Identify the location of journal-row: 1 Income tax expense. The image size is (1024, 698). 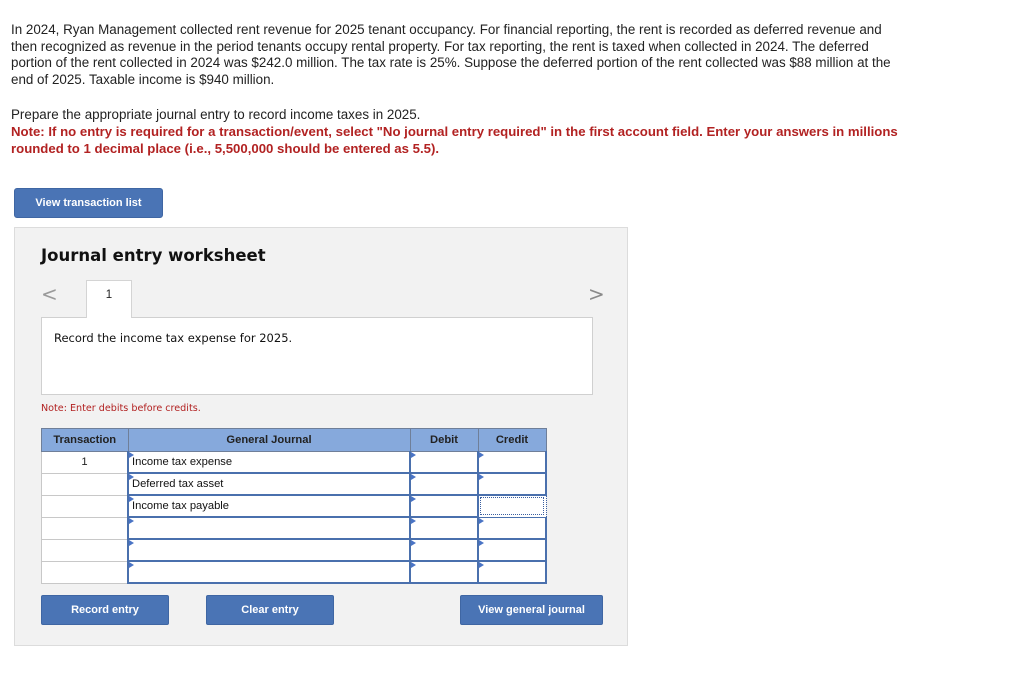
(294, 462).